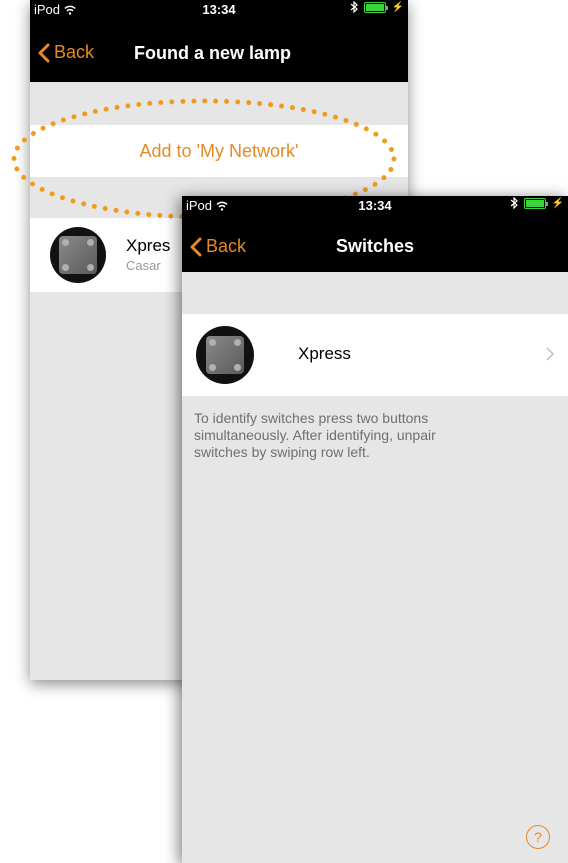  What do you see at coordinates (375, 355) in the screenshot?
I see `switch-row: Xpress` at bounding box center [375, 355].